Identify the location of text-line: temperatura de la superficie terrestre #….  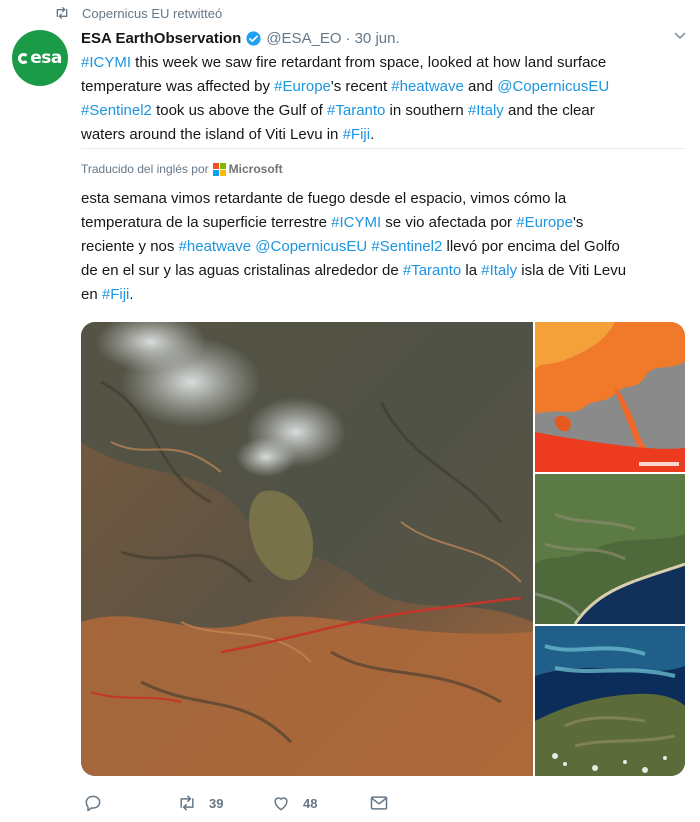
(381, 223).